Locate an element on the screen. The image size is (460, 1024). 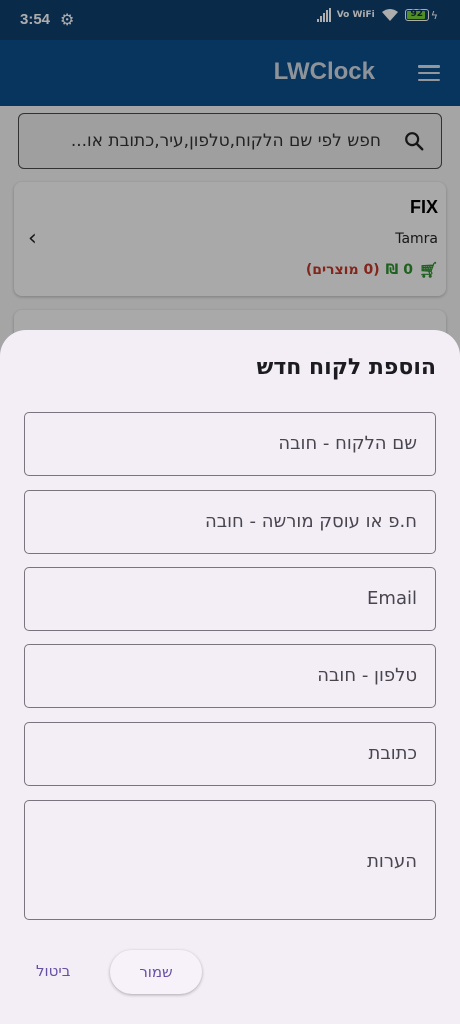
customer-name-field: שם הלקוח - חובה is located at coordinates (230, 444).